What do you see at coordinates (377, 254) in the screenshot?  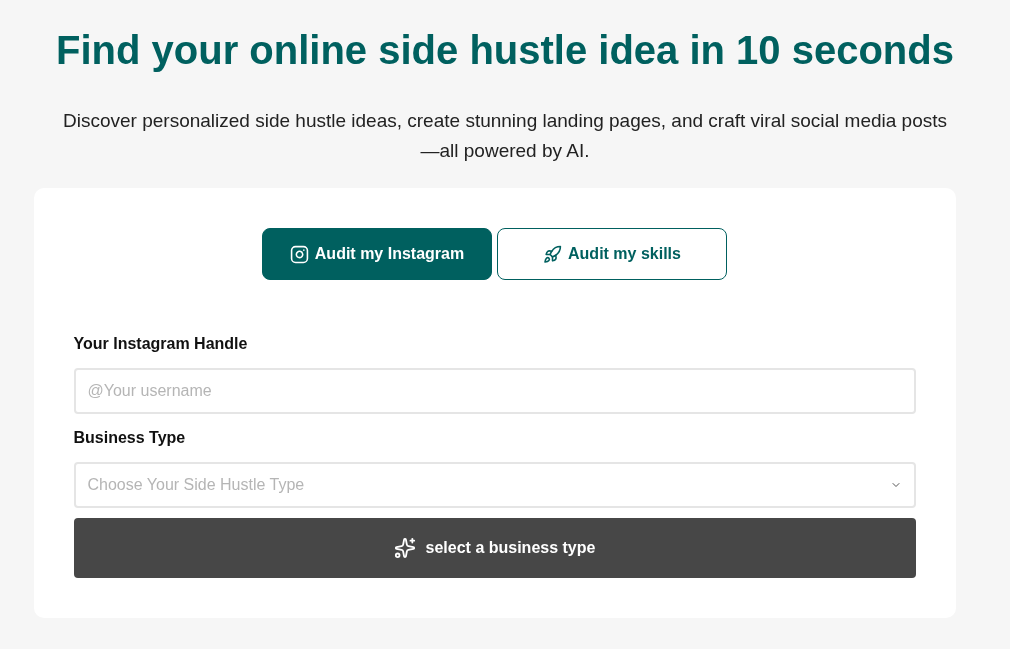 I see `tab: Audit my Instagram` at bounding box center [377, 254].